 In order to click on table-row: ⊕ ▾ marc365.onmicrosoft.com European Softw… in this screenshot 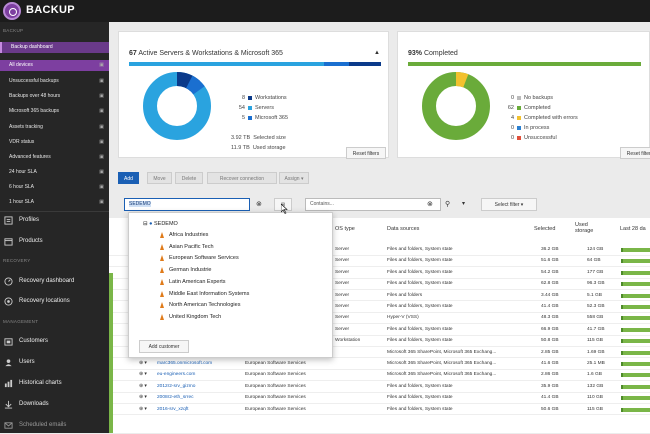, I will do `click(379, 364)`.